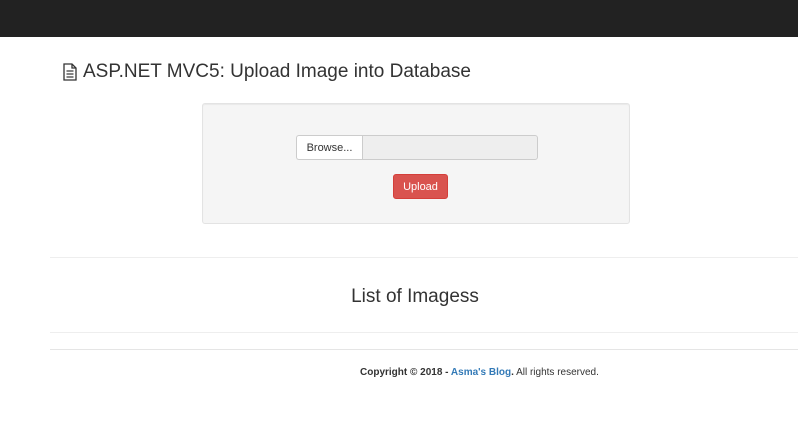 This screenshot has height=421, width=798. Describe the element at coordinates (450, 147) in the screenshot. I see `file-name-field` at that location.